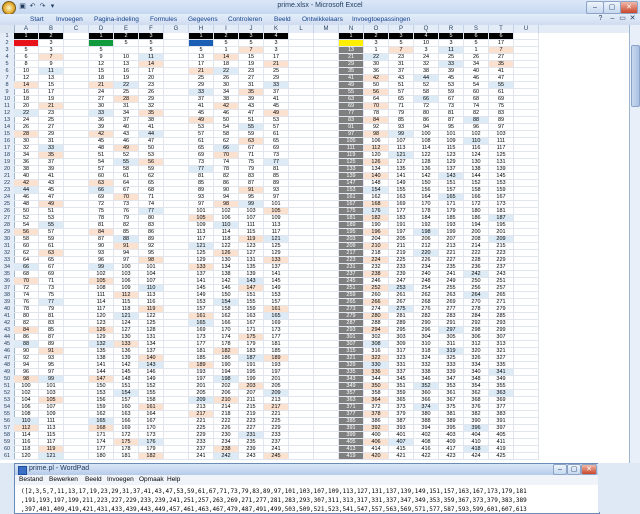  What do you see at coordinates (501, 288) in the screenshot?
I see `cell: 257` at bounding box center [501, 288].